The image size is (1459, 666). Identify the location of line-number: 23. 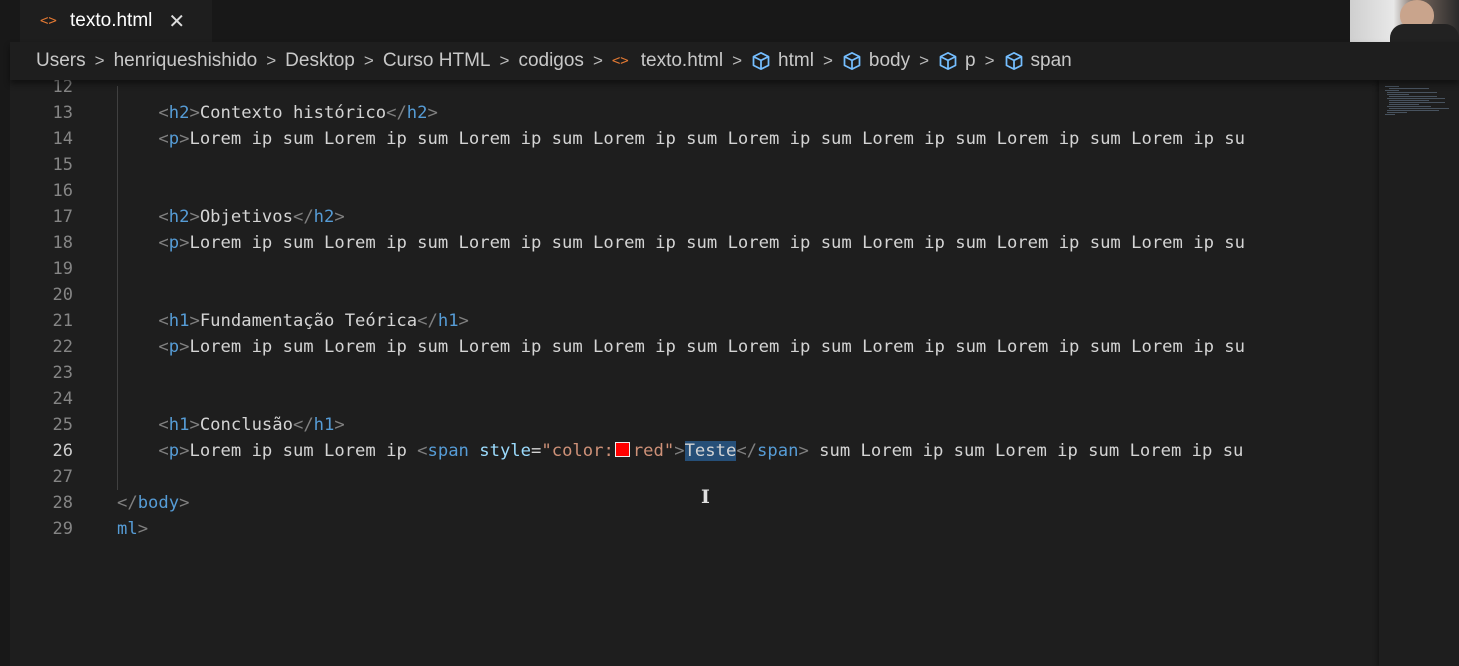
(62, 373).